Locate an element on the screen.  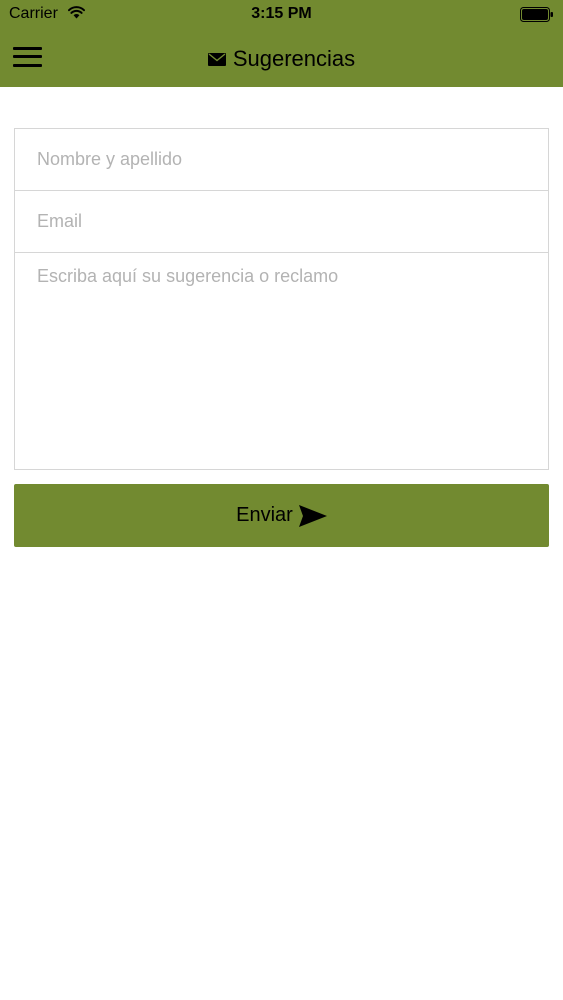
email-input is located at coordinates (281, 222).